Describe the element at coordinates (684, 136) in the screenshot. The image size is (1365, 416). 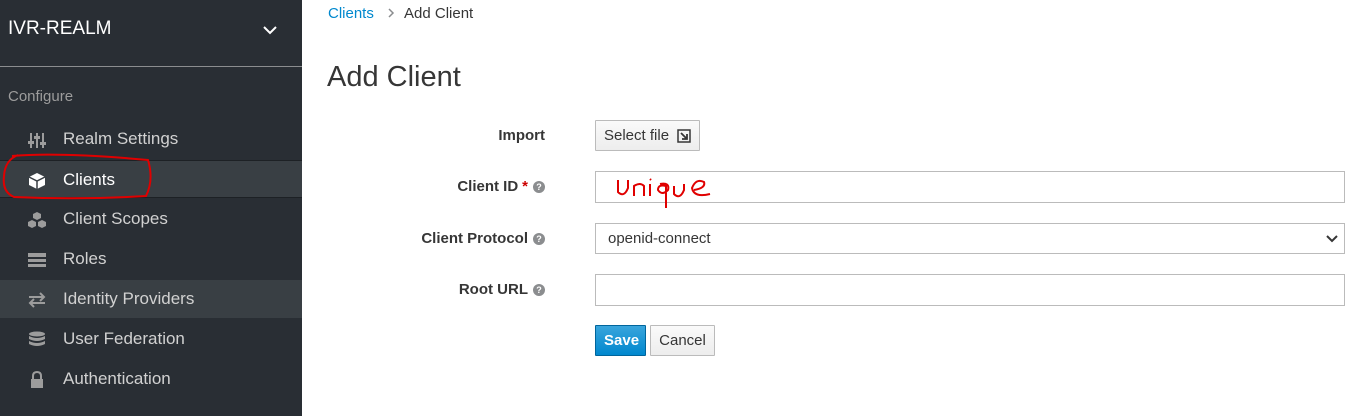
I see `import-icon` at that location.